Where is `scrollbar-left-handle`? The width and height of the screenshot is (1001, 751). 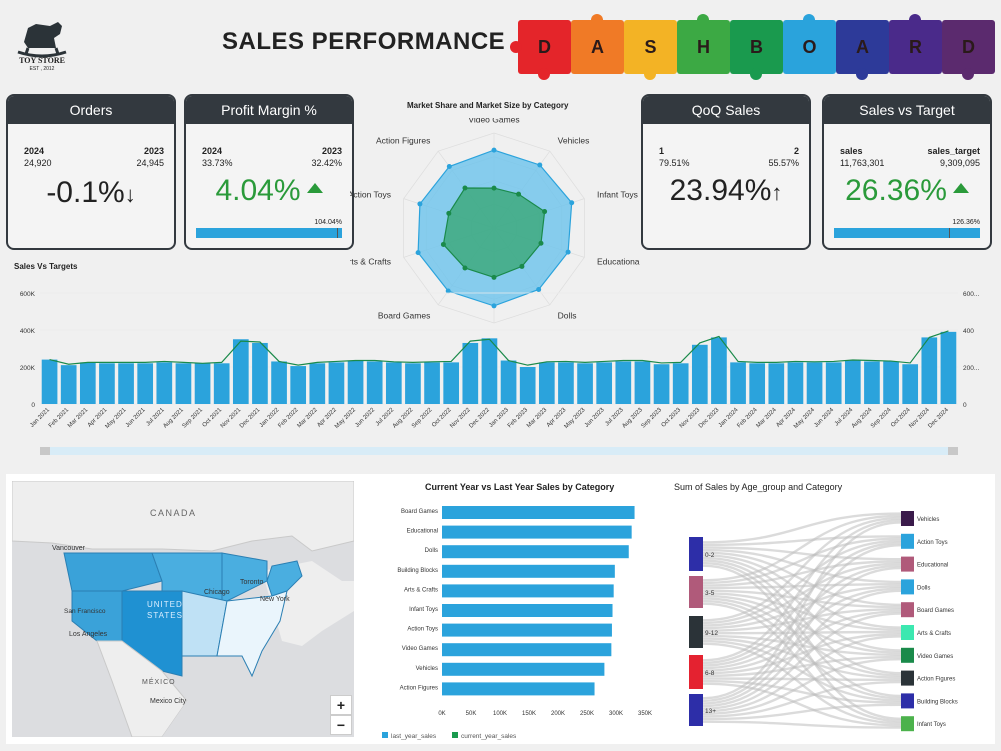
scrollbar-left-handle is located at coordinates (45, 451).